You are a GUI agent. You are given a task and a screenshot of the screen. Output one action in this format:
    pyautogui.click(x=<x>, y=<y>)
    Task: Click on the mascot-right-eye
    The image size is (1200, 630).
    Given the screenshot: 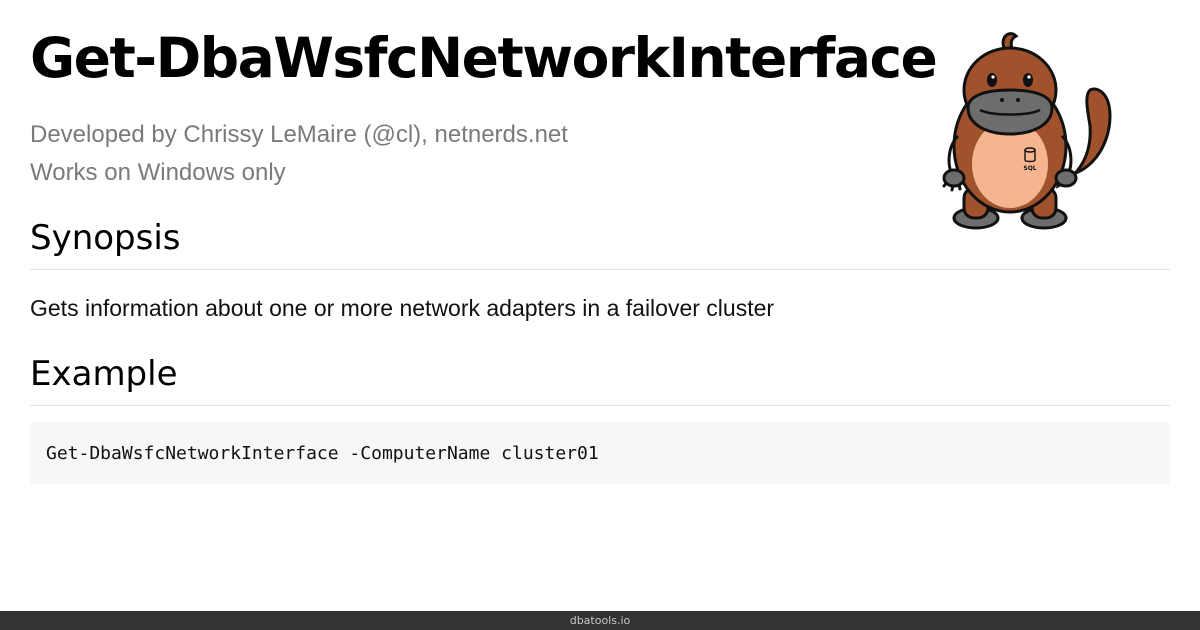 What is the action you would take?
    pyautogui.click(x=1028, y=80)
    